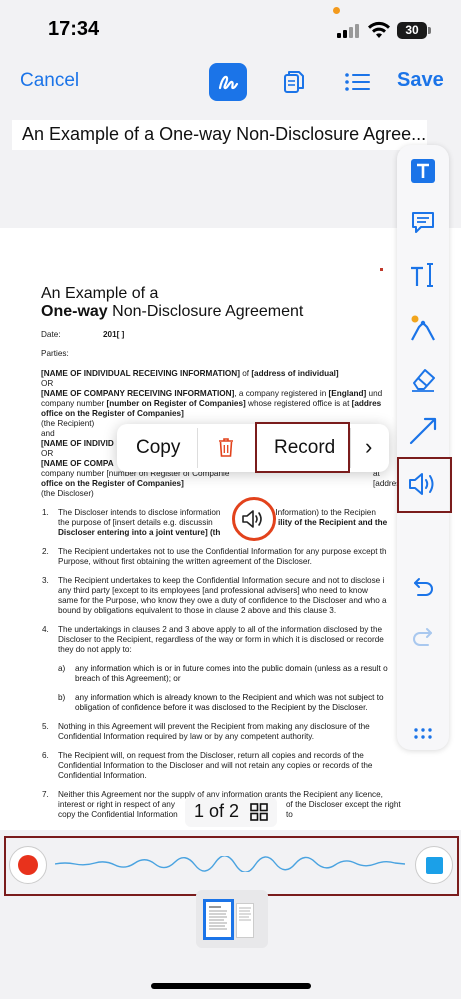 Image resolution: width=461 pixels, height=999 pixels. Describe the element at coordinates (47, 383) in the screenshot. I see `or-1: OR` at that location.